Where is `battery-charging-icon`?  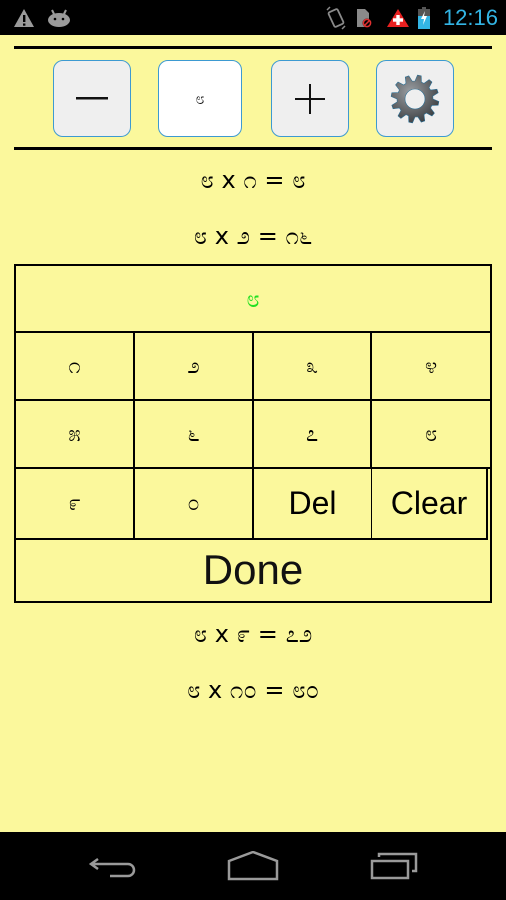 battery-charging-icon is located at coordinates (424, 17).